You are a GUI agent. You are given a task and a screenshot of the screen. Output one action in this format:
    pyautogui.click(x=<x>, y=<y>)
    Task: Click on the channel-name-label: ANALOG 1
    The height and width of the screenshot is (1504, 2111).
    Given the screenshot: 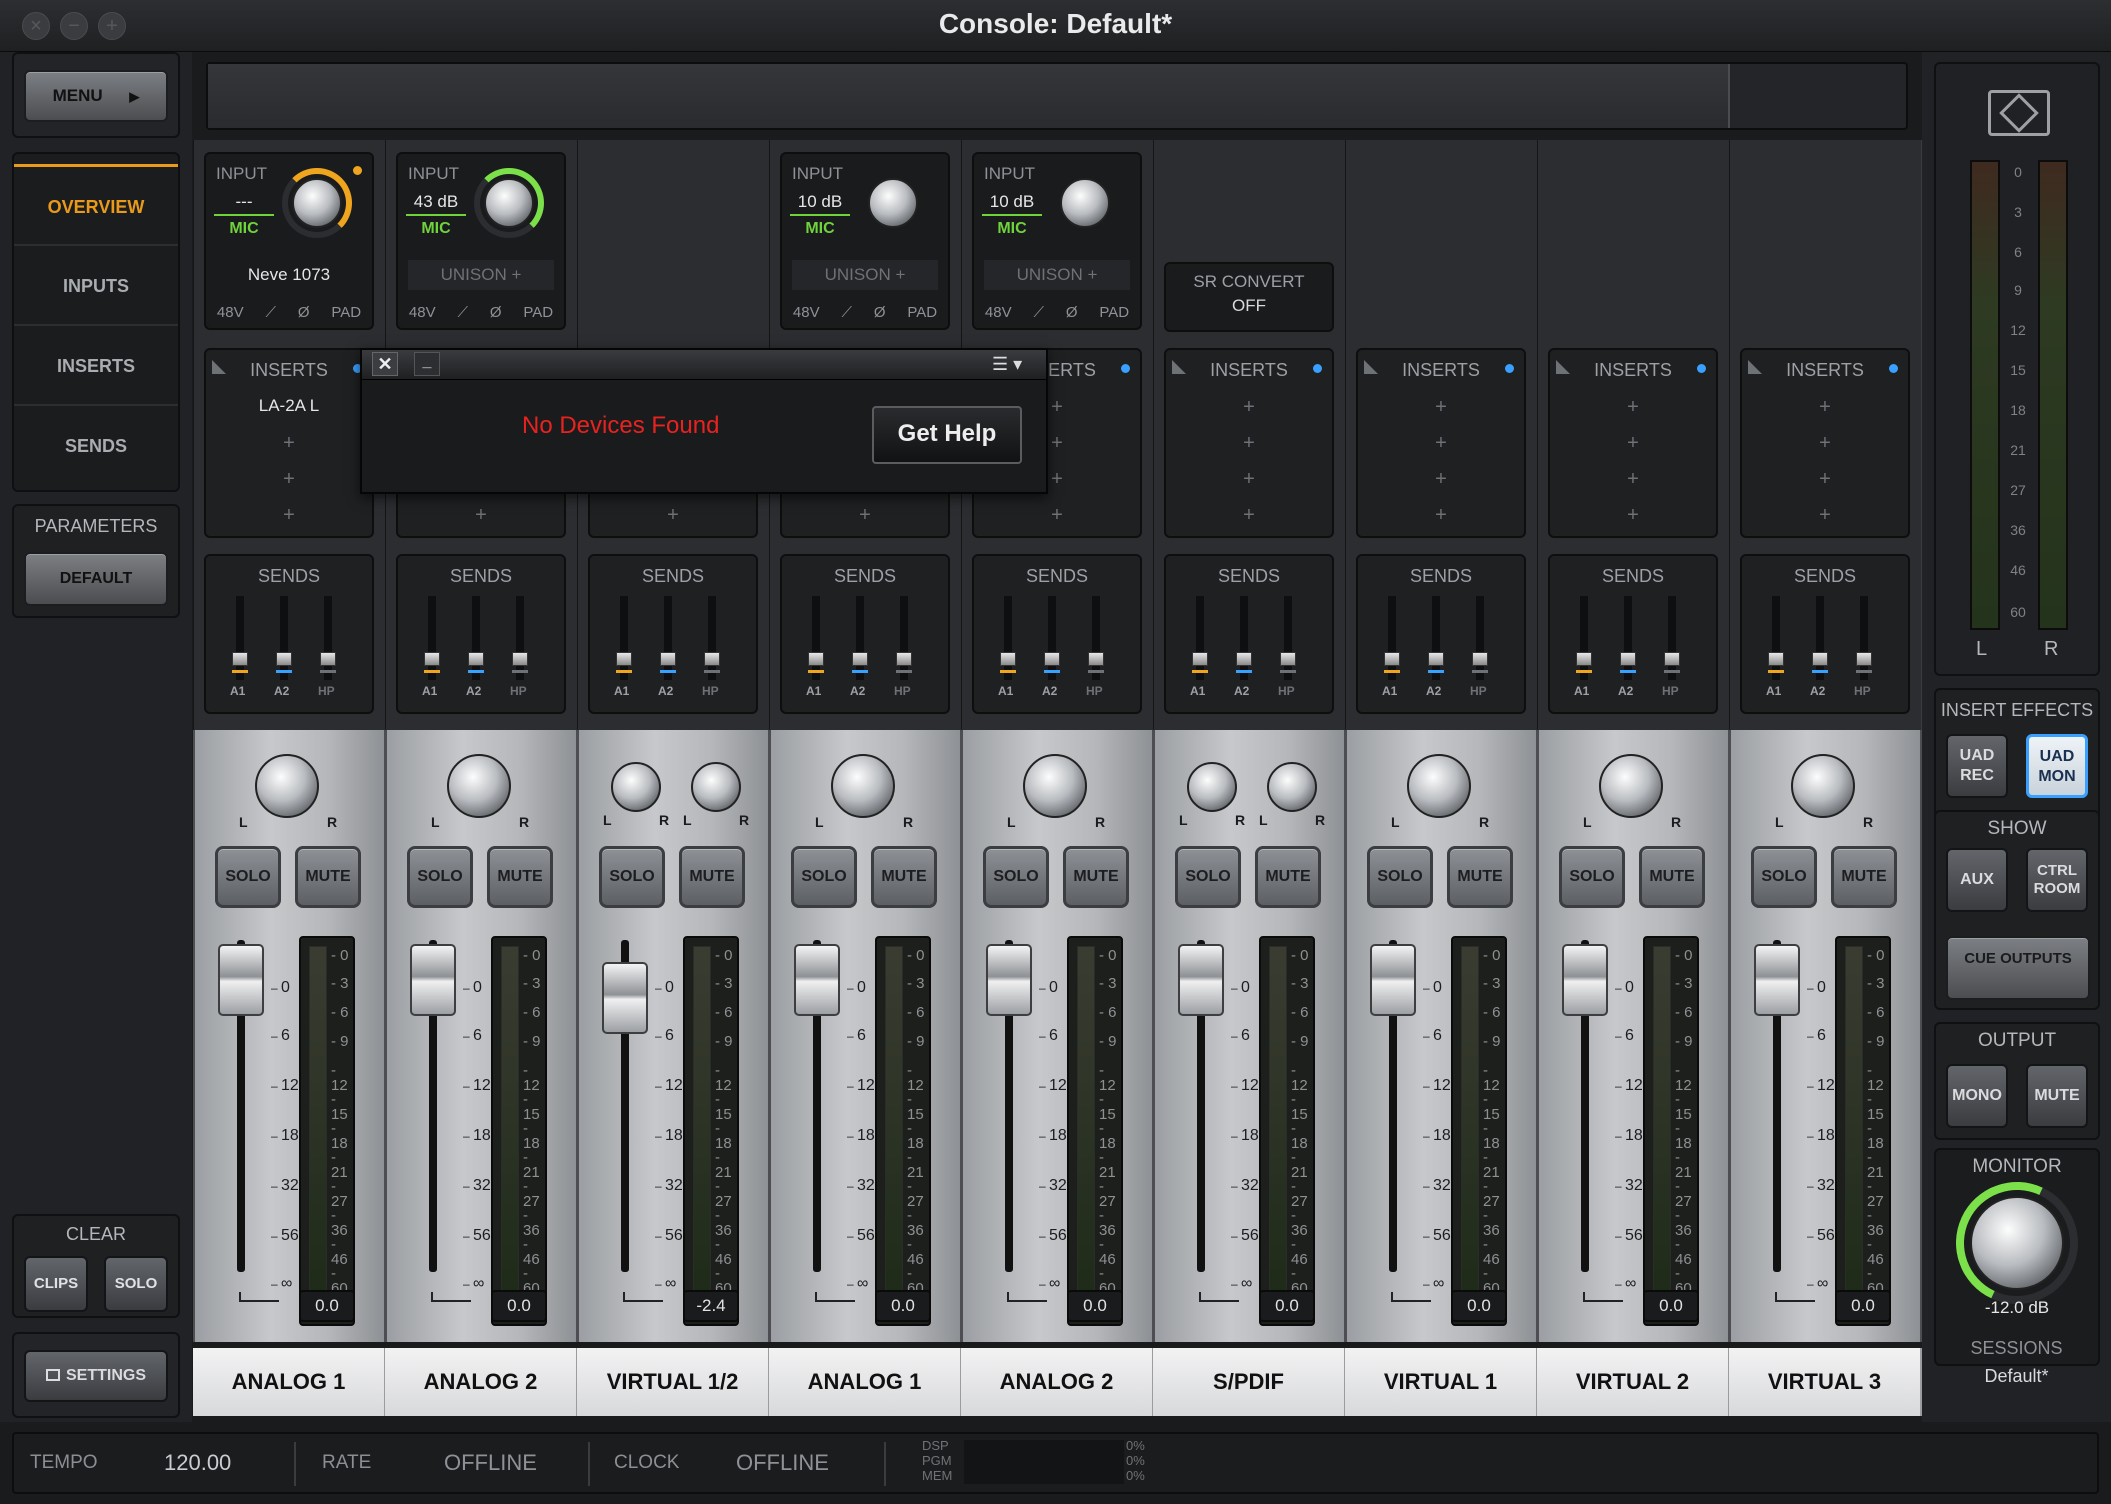 What is the action you would take?
    pyautogui.click(x=865, y=1382)
    